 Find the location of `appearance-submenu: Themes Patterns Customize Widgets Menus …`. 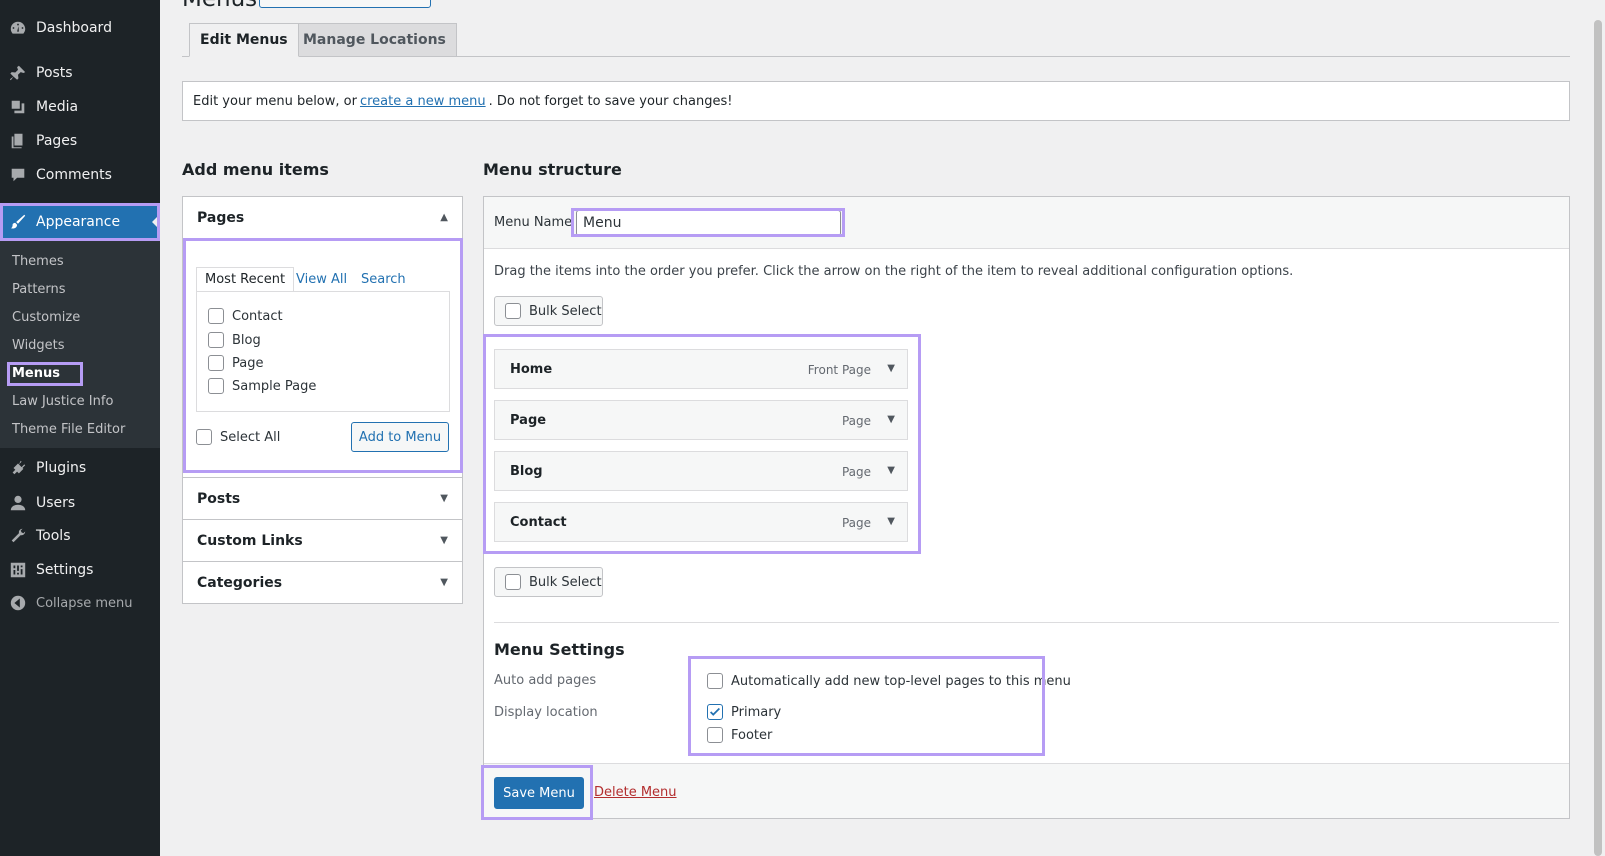

appearance-submenu: Themes Patterns Customize Widgets Menus … is located at coordinates (80, 344).